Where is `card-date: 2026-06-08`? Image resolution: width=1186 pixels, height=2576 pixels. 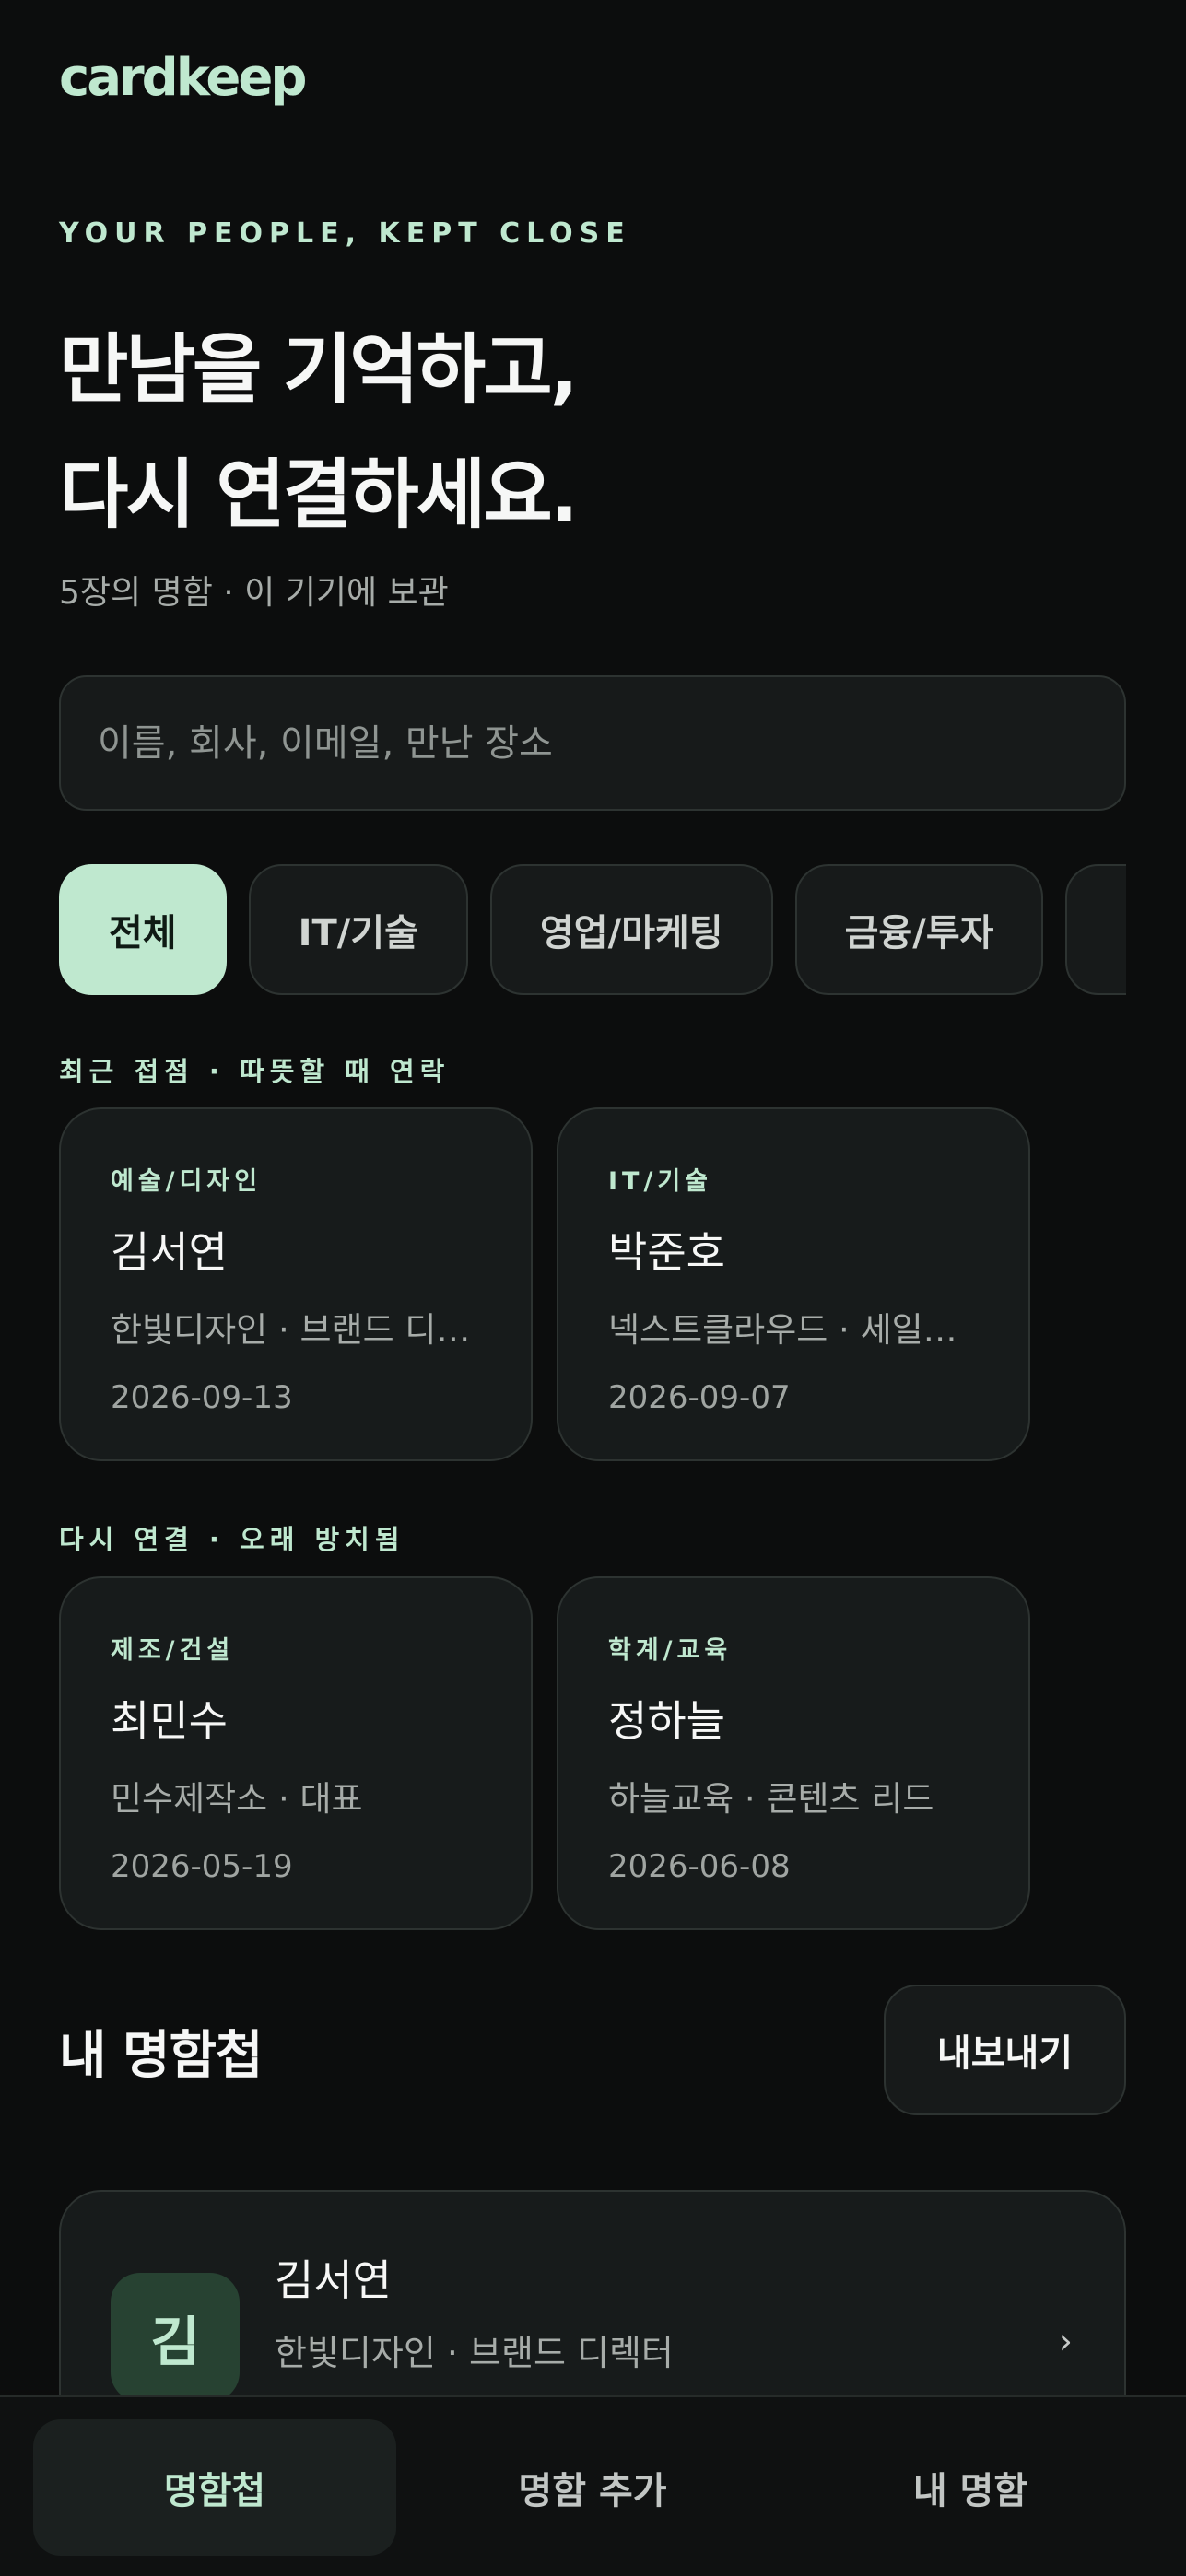
card-date: 2026-06-08 is located at coordinates (699, 1866).